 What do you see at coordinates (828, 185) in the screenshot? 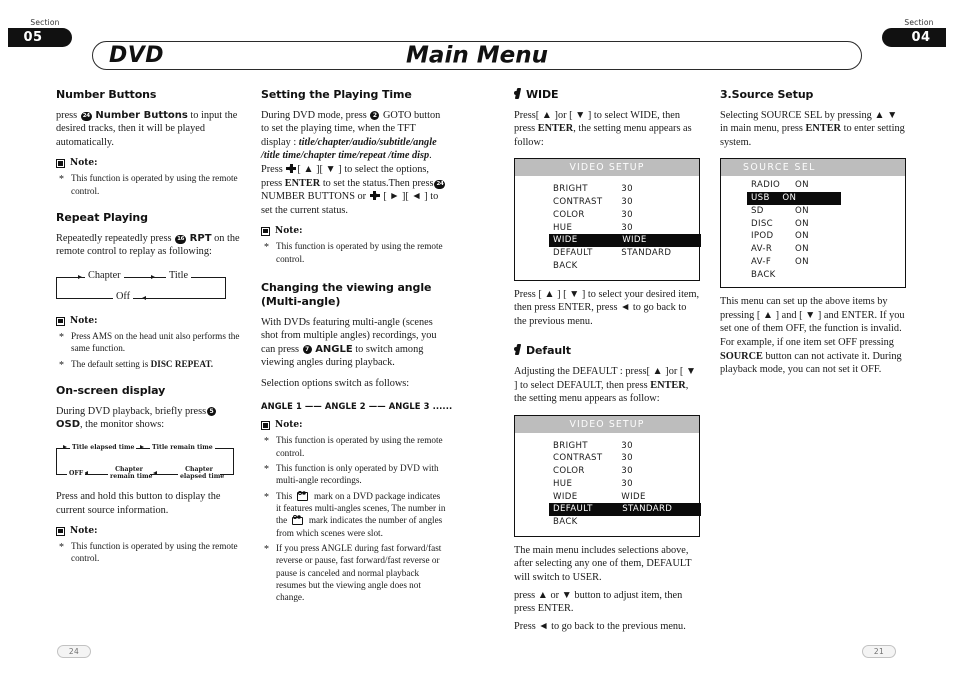
I see `osd-menu-item: RADIO ON` at bounding box center [828, 185].